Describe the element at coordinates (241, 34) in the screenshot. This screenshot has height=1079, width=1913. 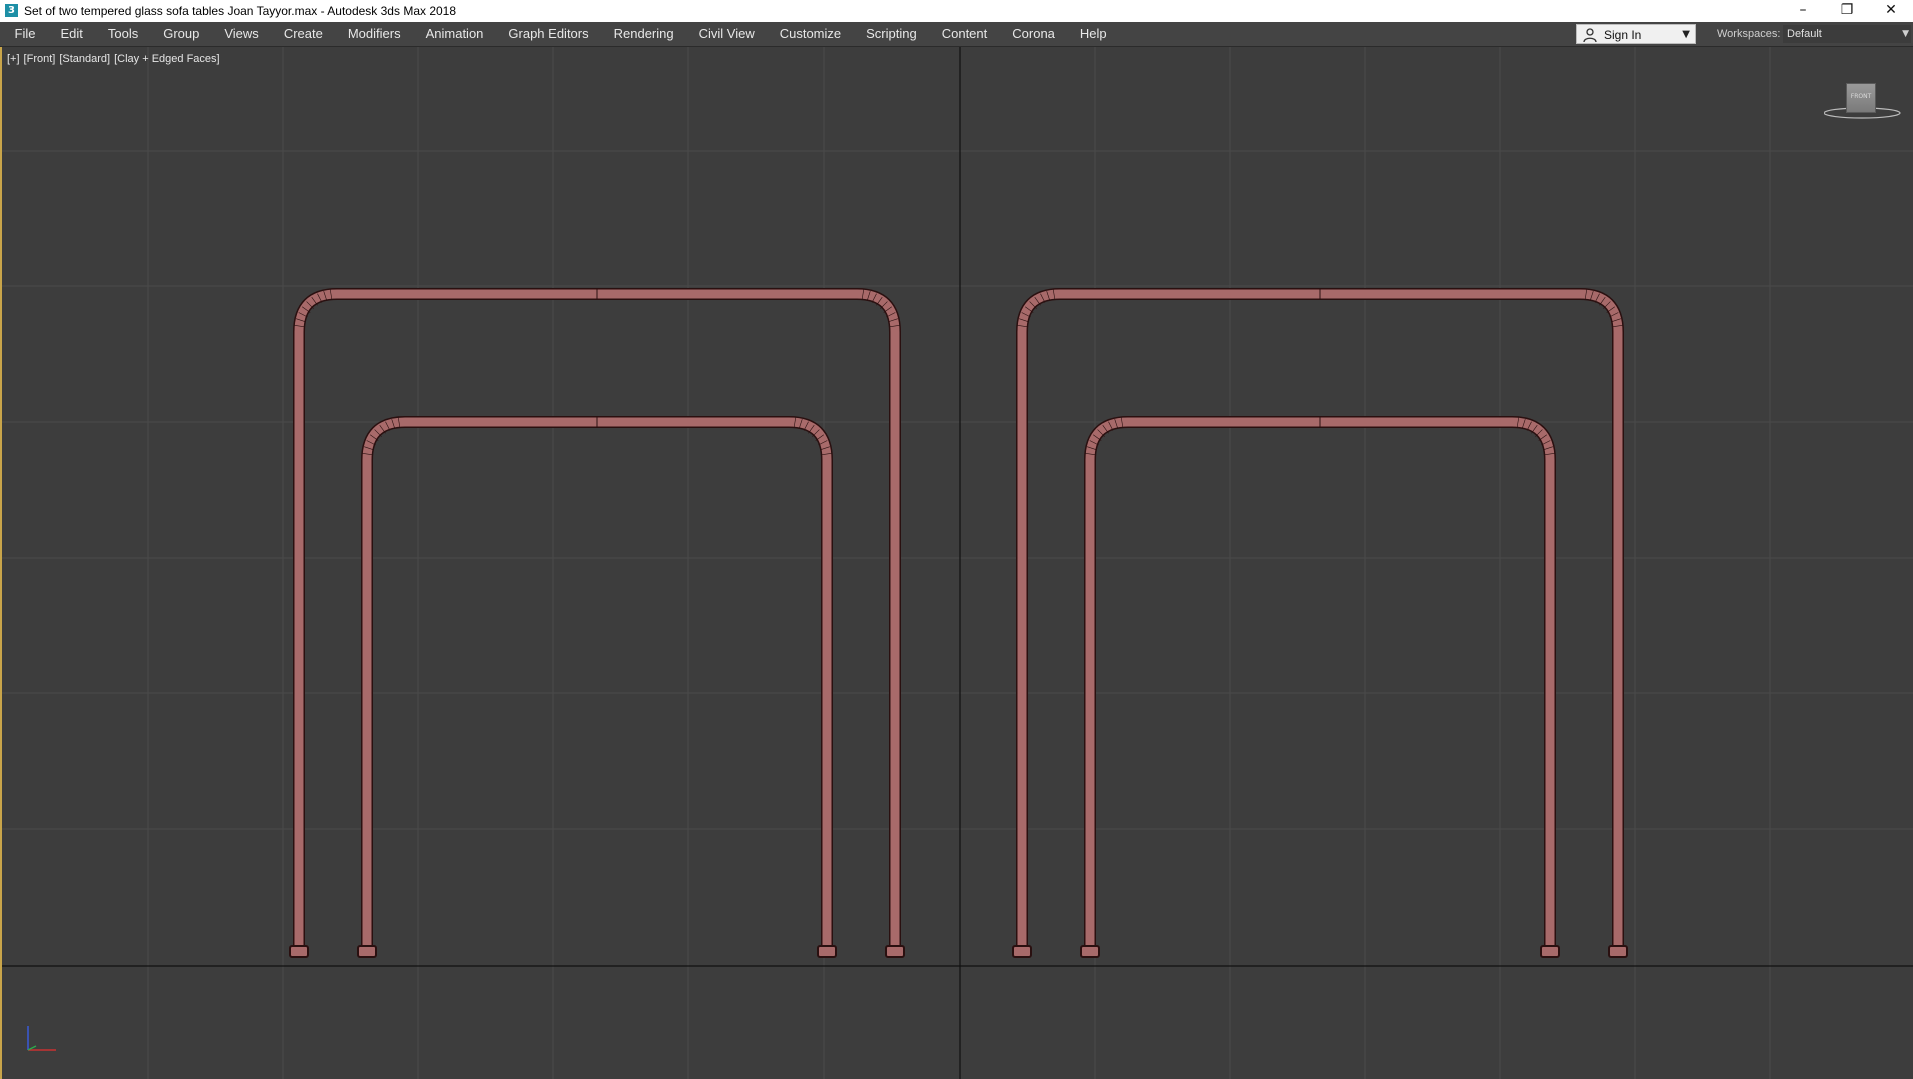
I see `menu-views: Views` at that location.